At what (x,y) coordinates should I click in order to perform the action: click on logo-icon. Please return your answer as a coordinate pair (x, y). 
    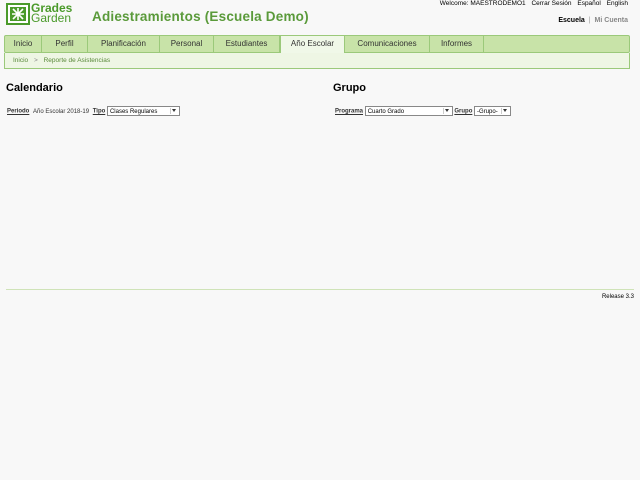
    Looking at the image, I should click on (18, 14).